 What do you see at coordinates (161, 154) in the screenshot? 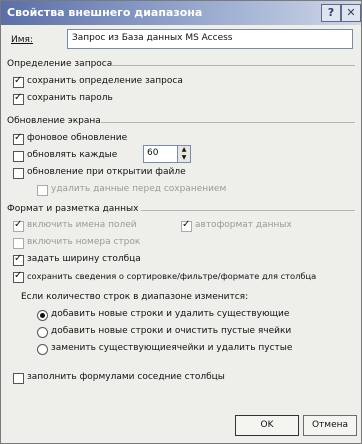
I see `refresh-interval-input: 60` at bounding box center [161, 154].